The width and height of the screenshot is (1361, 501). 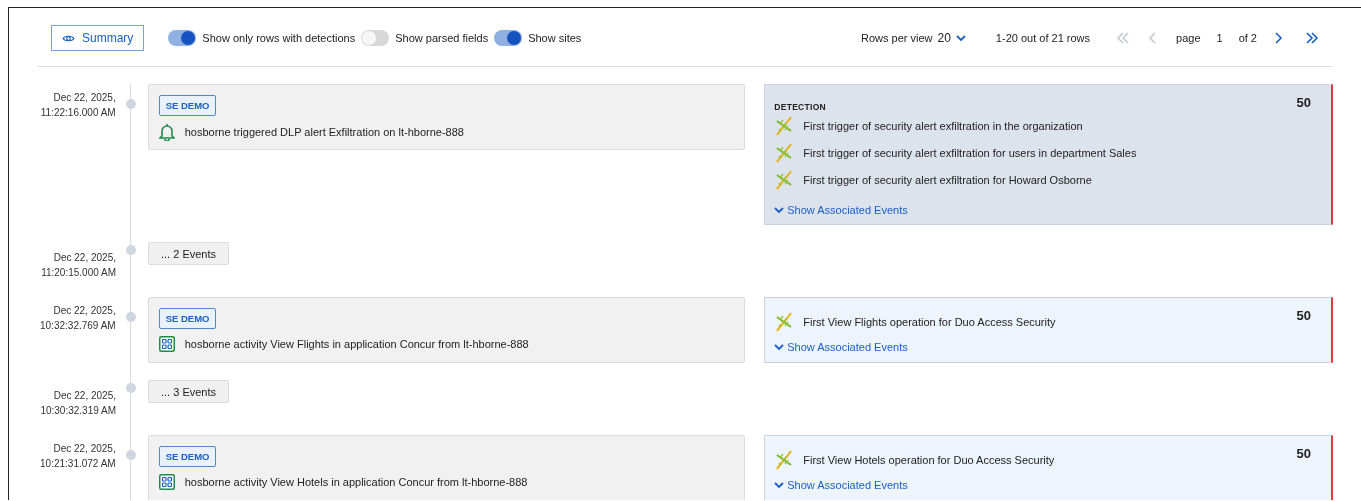 I want to click on page-total: of 2, so click(x=1247, y=38).